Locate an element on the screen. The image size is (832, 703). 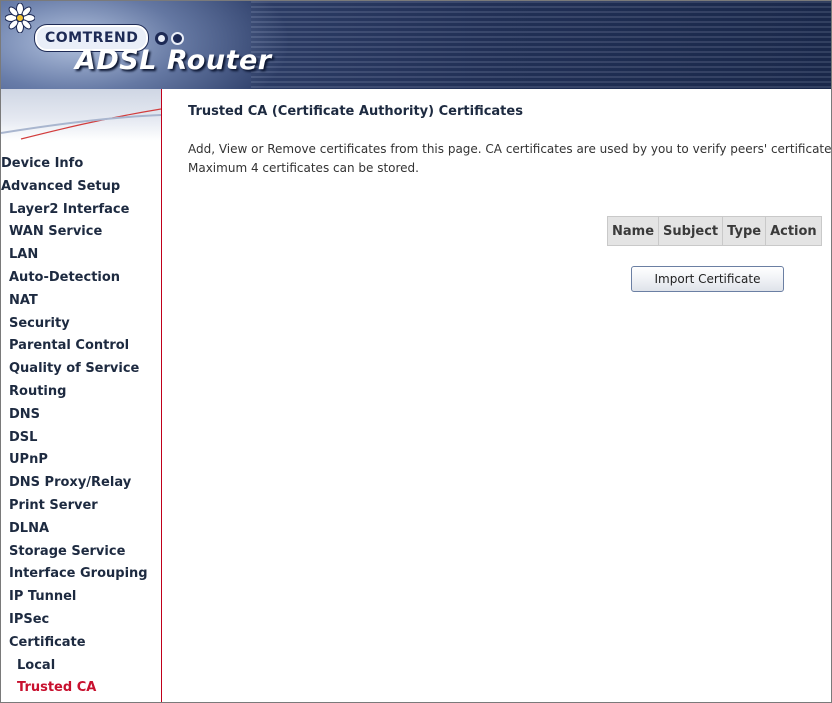
product-title: ADSL Router is located at coordinates (173, 60).